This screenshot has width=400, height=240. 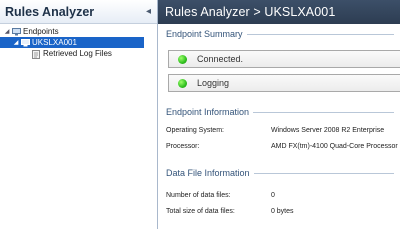 What do you see at coordinates (148, 11) in the screenshot?
I see `collapse-pane-button: ◂` at bounding box center [148, 11].